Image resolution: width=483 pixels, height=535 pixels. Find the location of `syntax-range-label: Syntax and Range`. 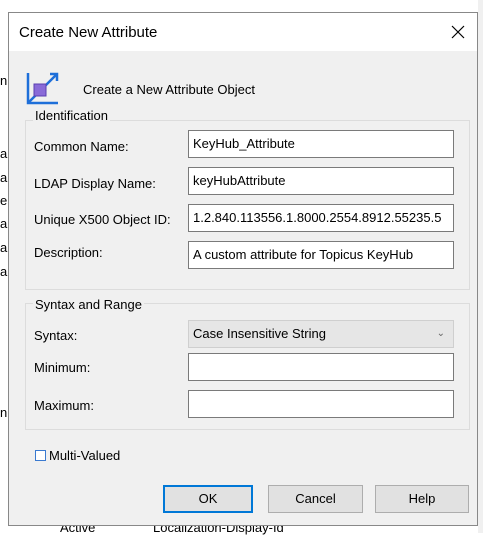

syntax-range-label: Syntax and Range is located at coordinates (88, 304).